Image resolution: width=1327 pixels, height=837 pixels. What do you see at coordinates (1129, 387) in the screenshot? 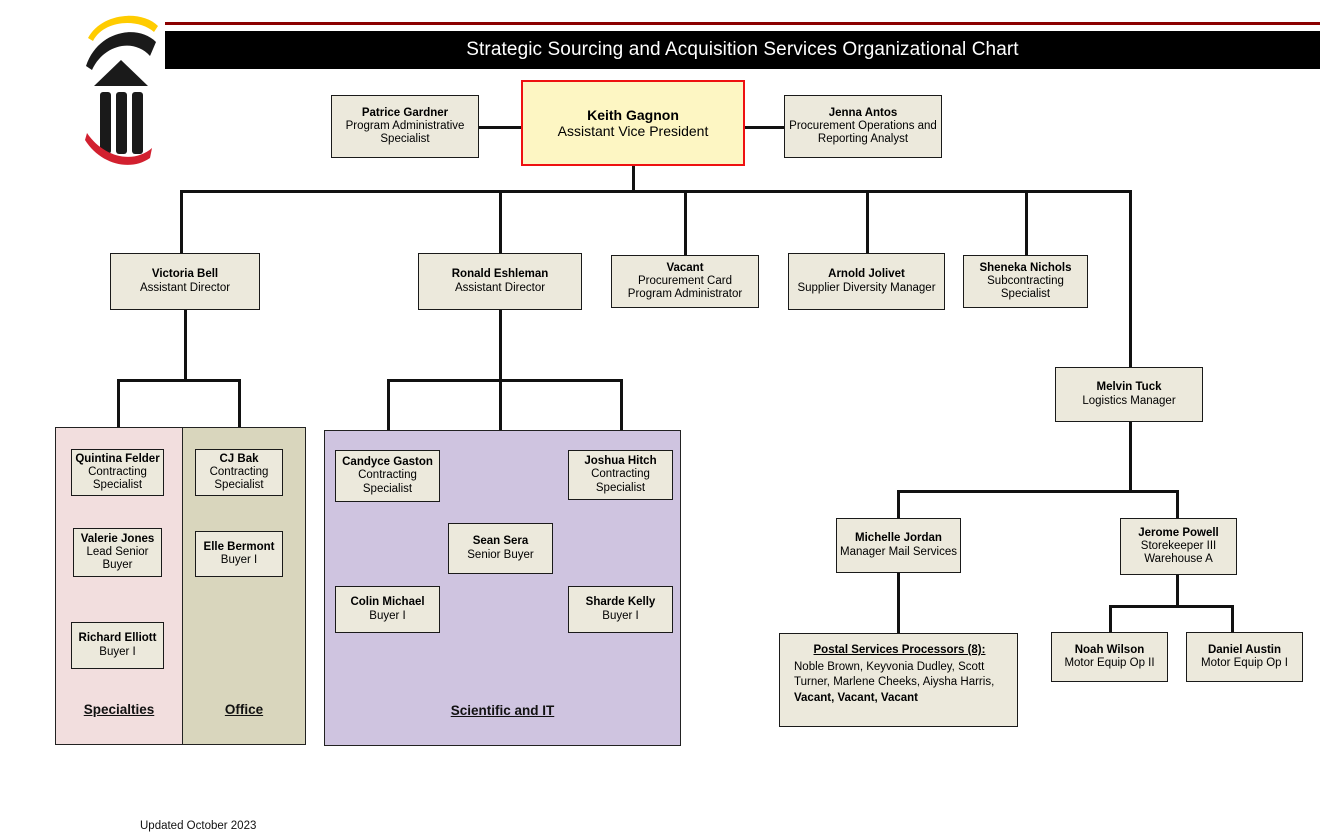
I see `node-name: Melvin Tuck` at bounding box center [1129, 387].